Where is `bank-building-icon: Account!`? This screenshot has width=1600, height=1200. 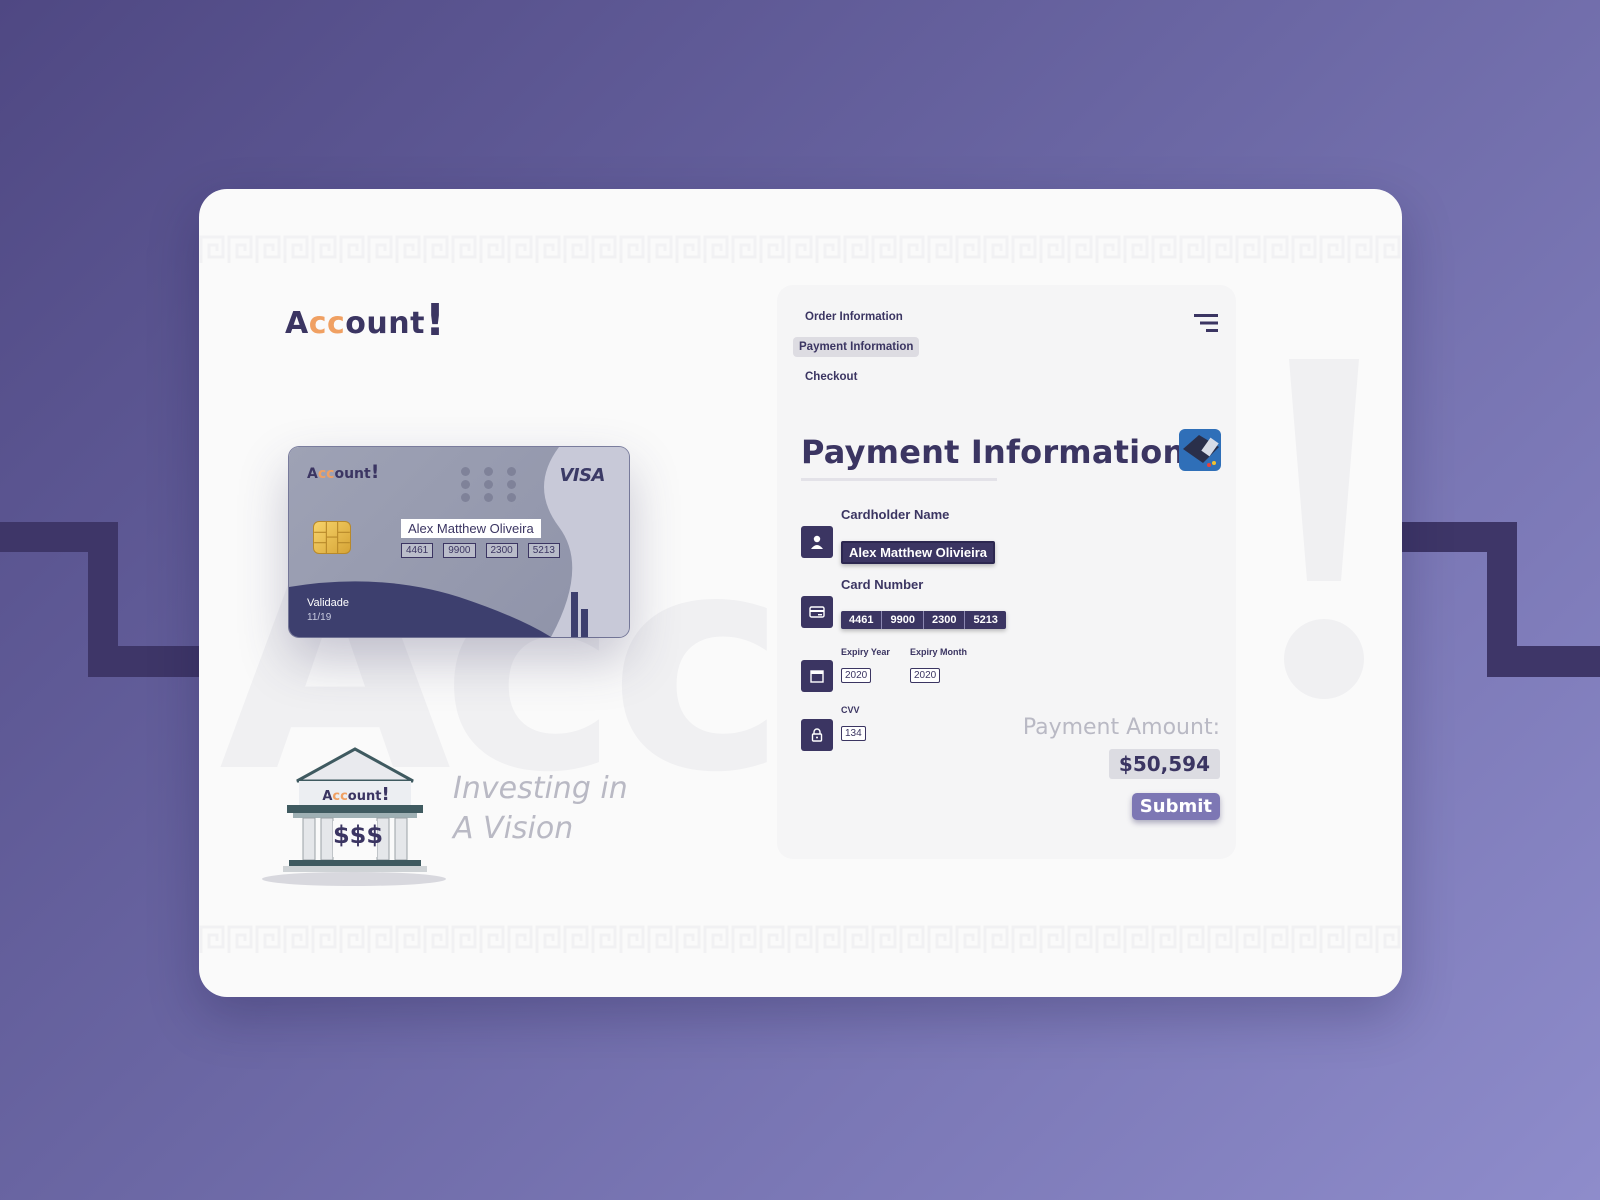 bank-building-icon: Account! is located at coordinates (359, 814).